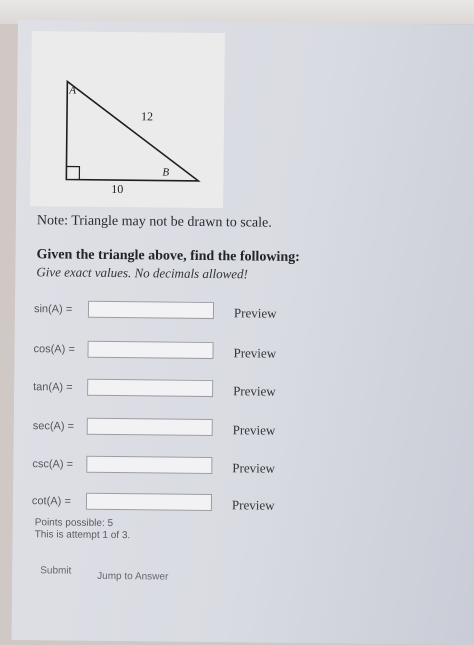 This screenshot has height=645, width=474. I want to click on cot-label: cot(A) =, so click(51, 501).